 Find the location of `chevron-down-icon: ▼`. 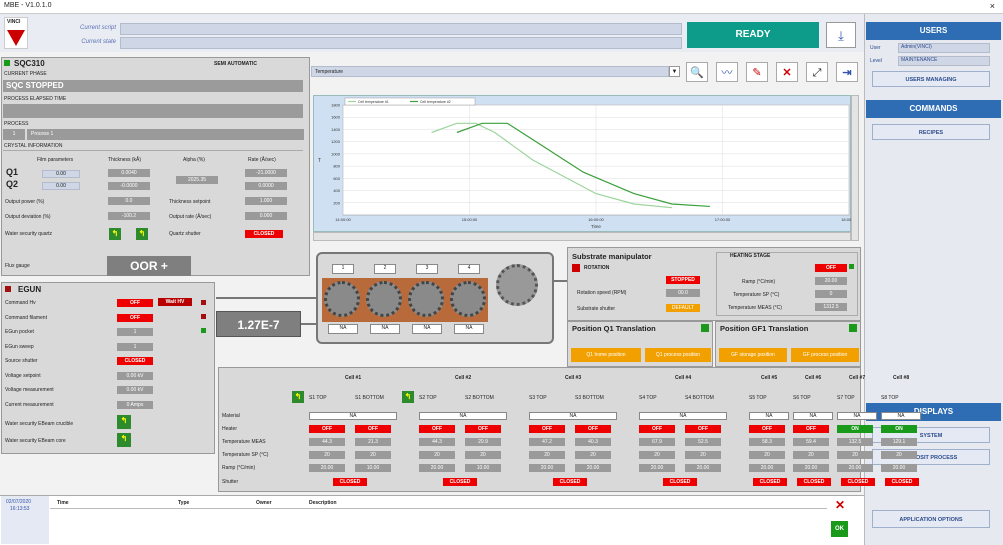

chevron-down-icon: ▼ is located at coordinates (674, 71).